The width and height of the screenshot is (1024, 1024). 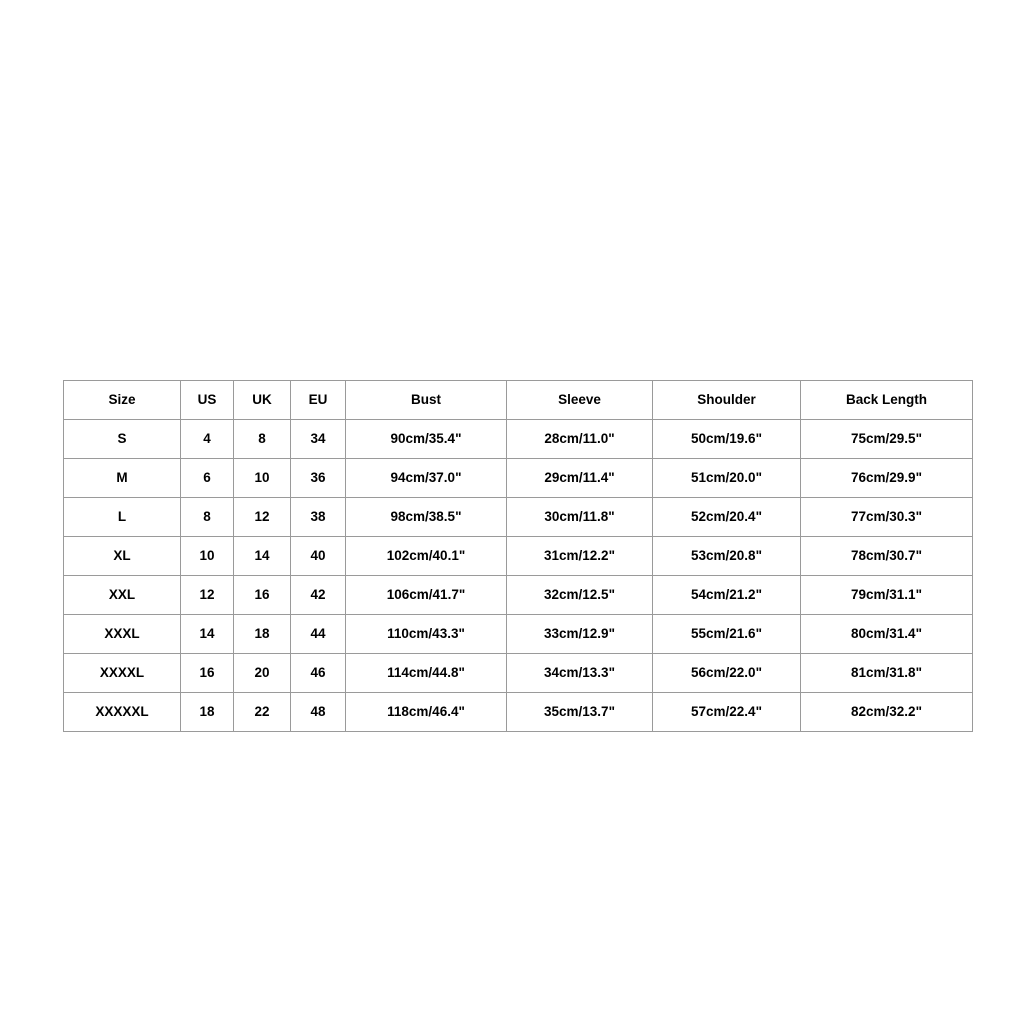 What do you see at coordinates (886, 439) in the screenshot?
I see `cell-back-length: 75cm/29.5"` at bounding box center [886, 439].